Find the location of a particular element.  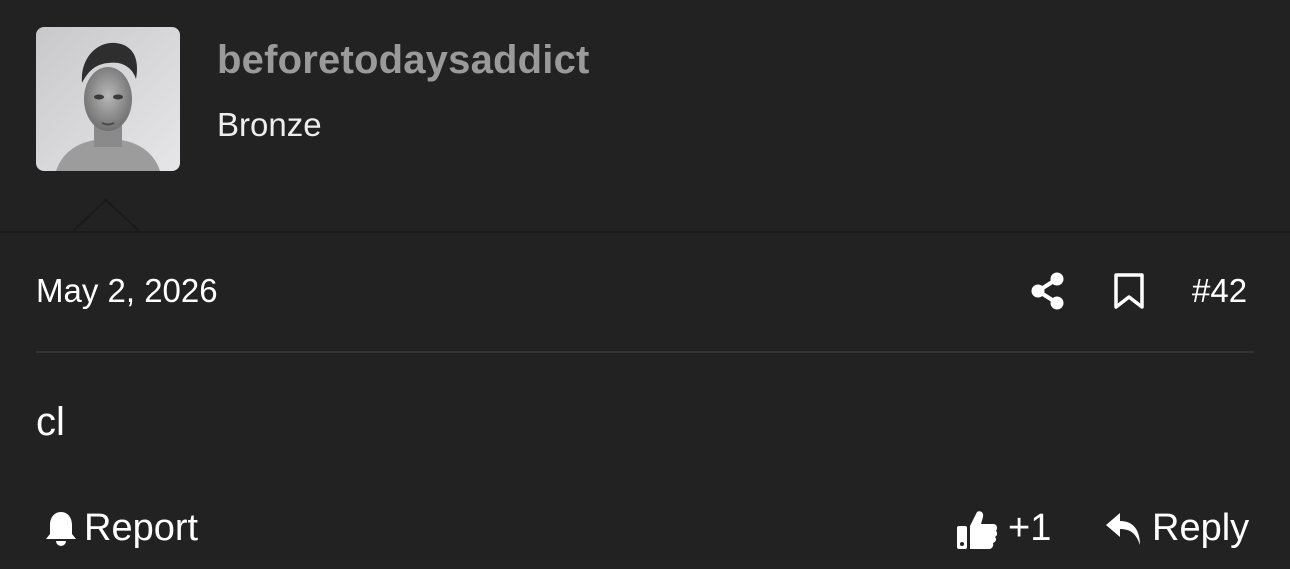

bookmark-icon is located at coordinates (1129, 291).